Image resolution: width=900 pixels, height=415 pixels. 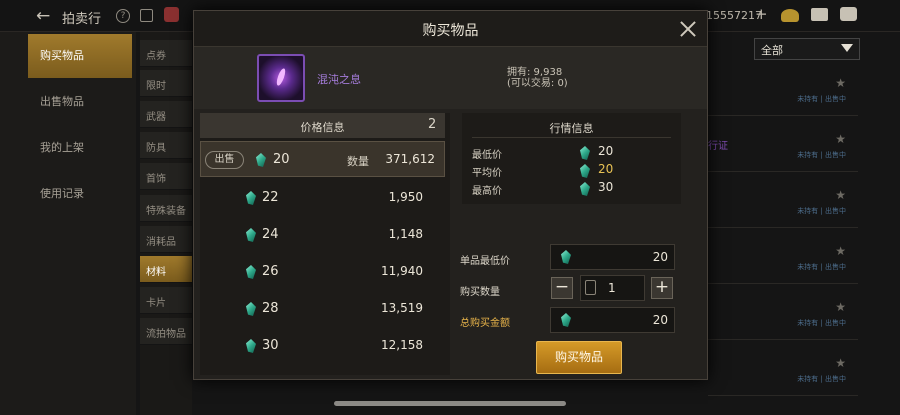 I want to click on item-name: 混沌之息, so click(x=339, y=79).